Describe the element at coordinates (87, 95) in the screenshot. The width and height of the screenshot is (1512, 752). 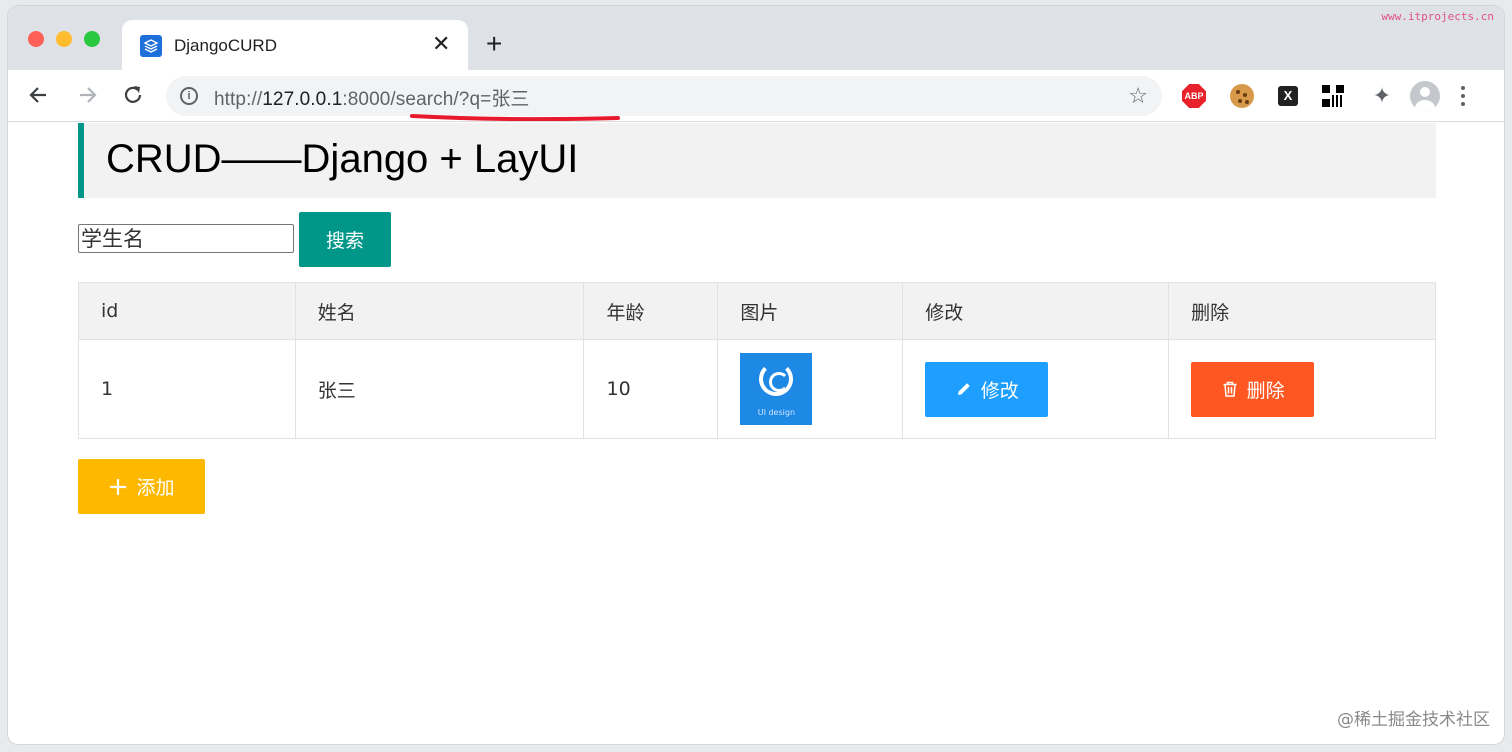
I see `forward-icon` at that location.